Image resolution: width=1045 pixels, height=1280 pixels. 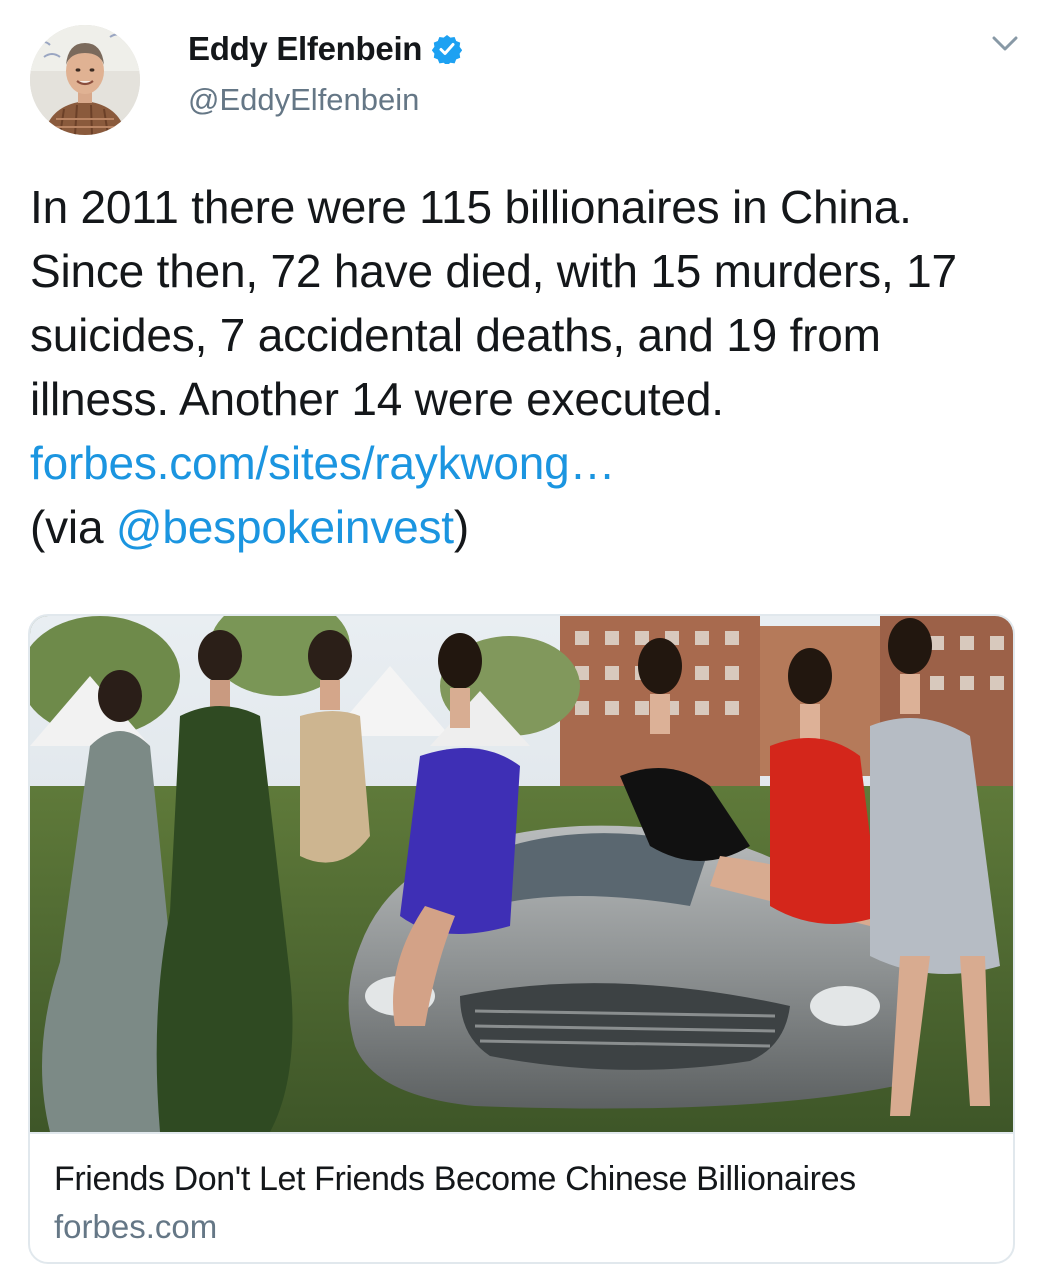 What do you see at coordinates (1005, 44) in the screenshot?
I see `chevron-down-icon` at bounding box center [1005, 44].